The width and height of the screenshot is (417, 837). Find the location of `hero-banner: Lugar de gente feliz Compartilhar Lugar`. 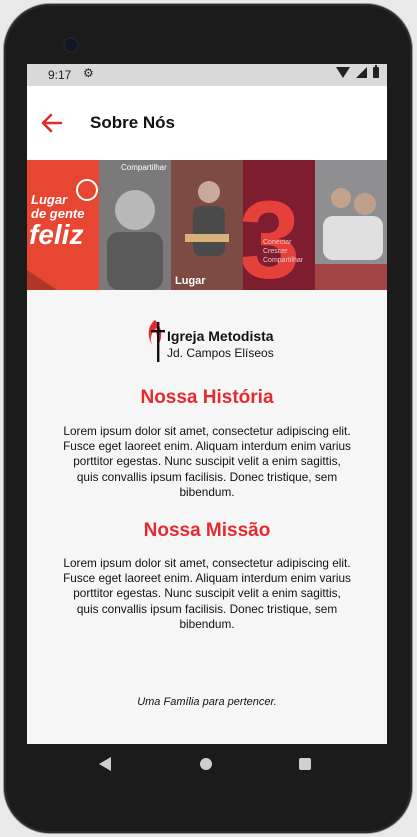

hero-banner: Lugar de gente feliz Compartilhar Lugar is located at coordinates (207, 225).